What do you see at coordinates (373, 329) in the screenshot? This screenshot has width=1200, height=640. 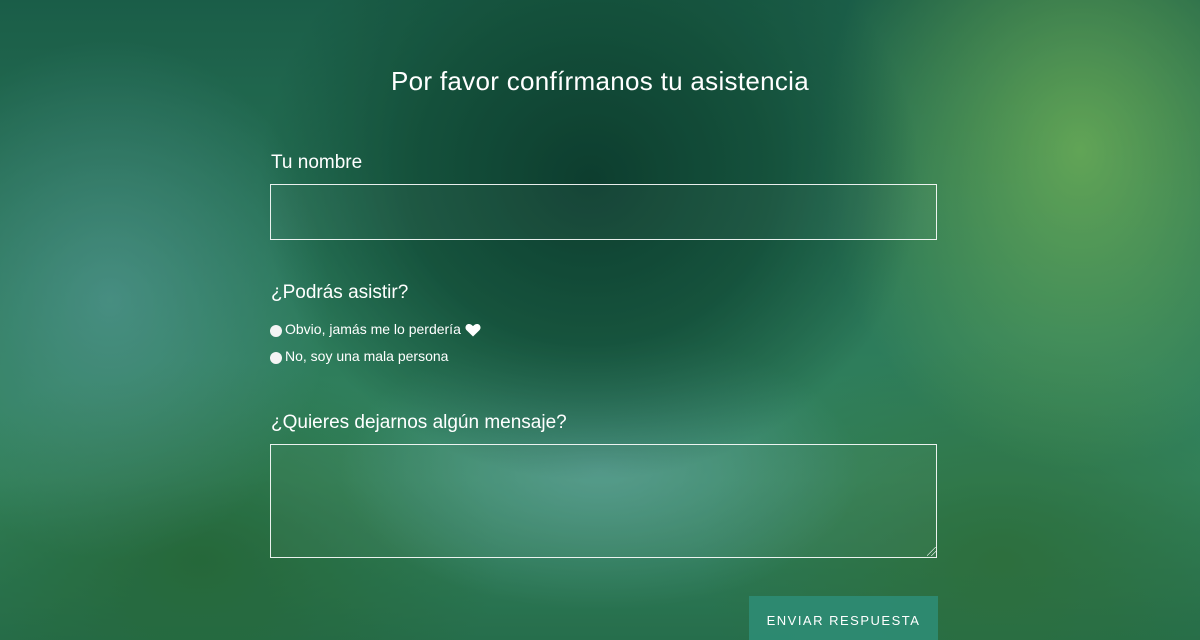 I see `option-label: Obvio, jamás me lo perdería` at bounding box center [373, 329].